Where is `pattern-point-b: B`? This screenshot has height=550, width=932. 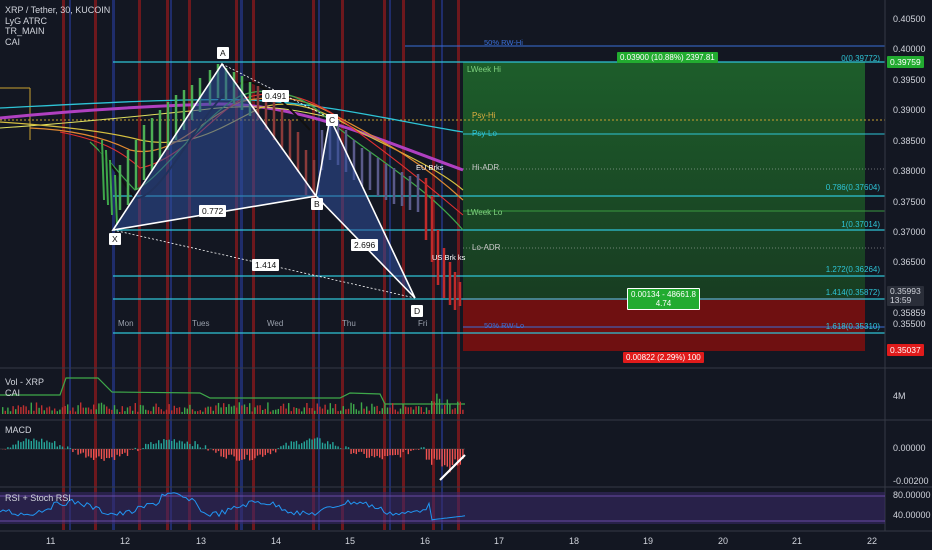
pattern-point-b: B is located at coordinates (317, 204).